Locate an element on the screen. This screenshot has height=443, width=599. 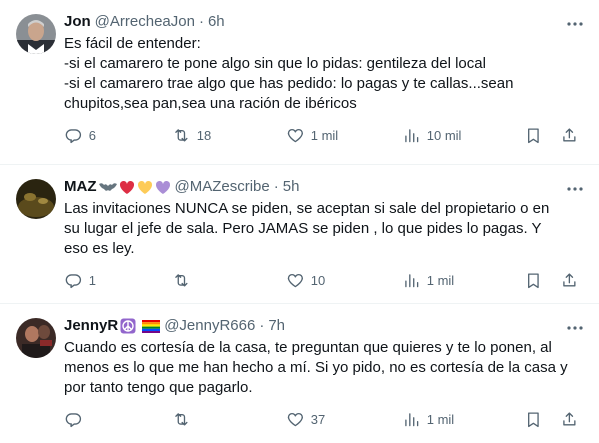
timestamp: 6h is located at coordinates (216, 22).